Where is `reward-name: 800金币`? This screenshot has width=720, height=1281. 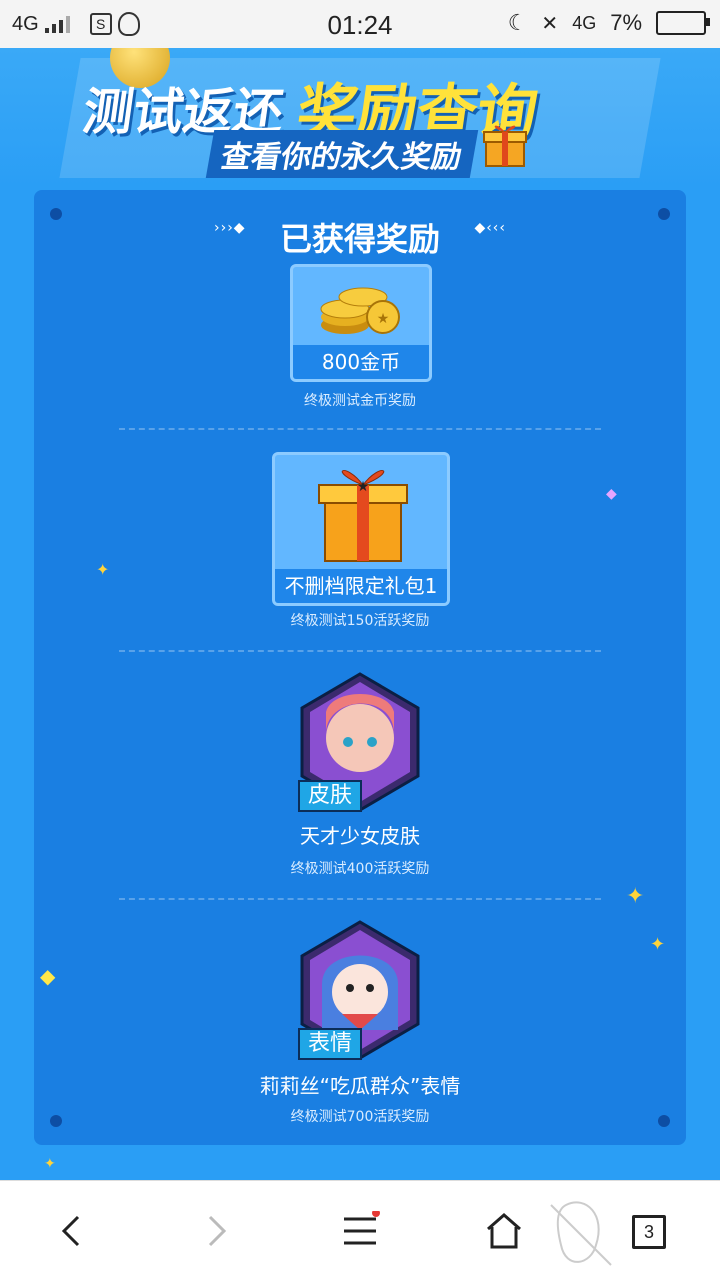
reward-name: 800金币 is located at coordinates (361, 362).